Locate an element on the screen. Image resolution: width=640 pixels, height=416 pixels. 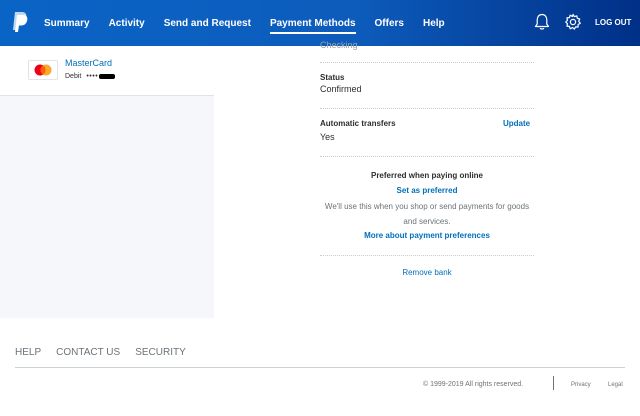
mastercard-logo-icon is located at coordinates (43, 70).